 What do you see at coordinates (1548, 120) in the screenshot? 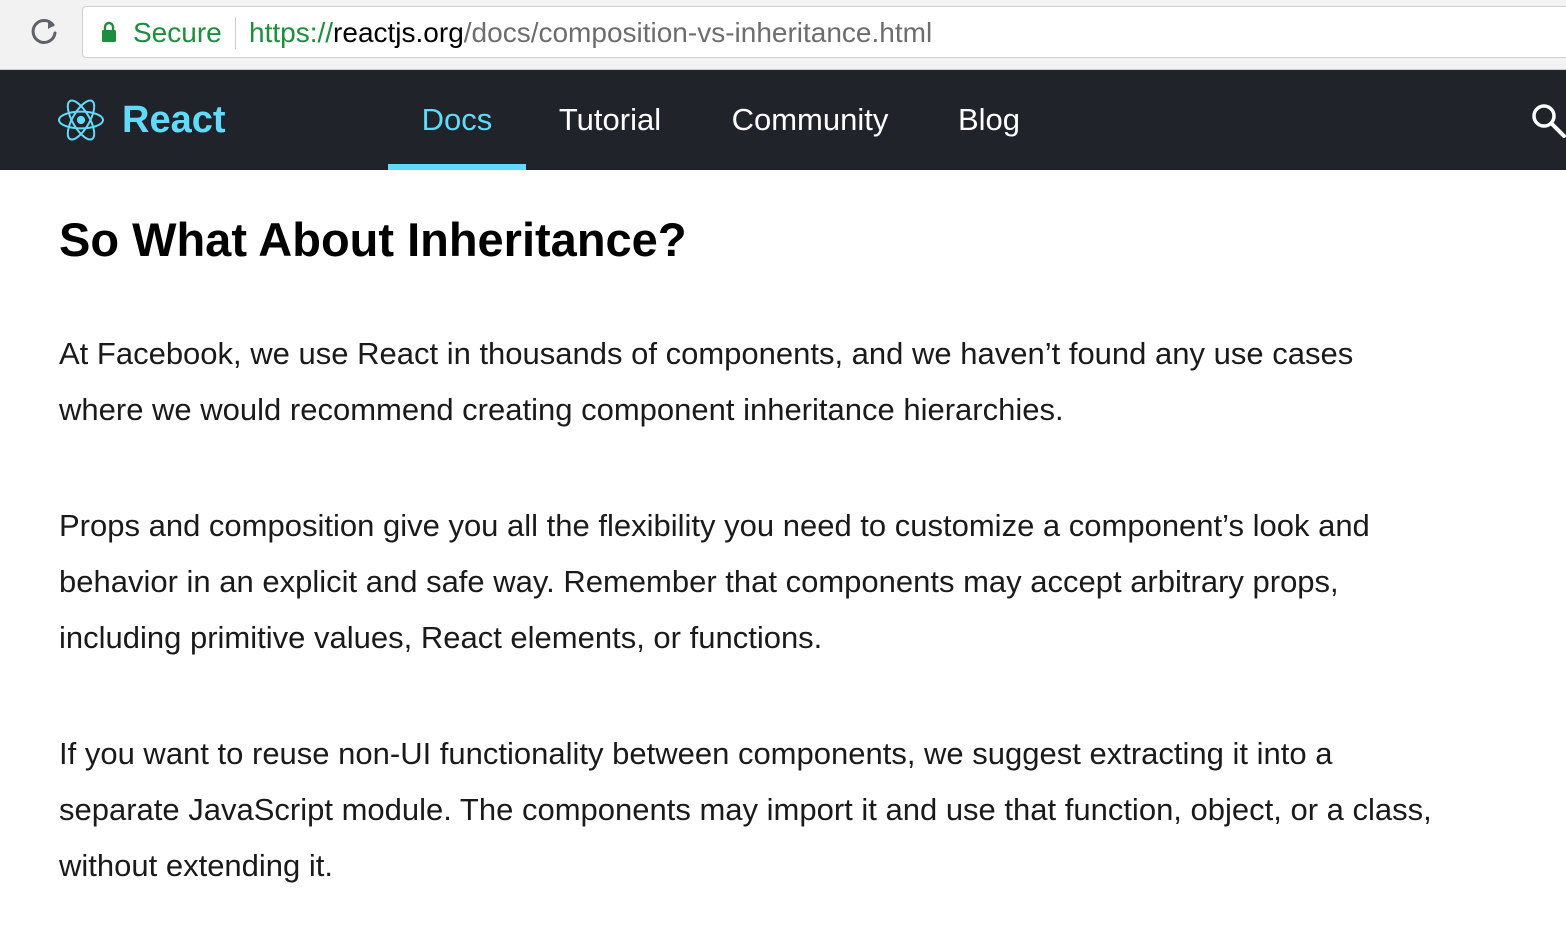
I see `search-icon` at bounding box center [1548, 120].